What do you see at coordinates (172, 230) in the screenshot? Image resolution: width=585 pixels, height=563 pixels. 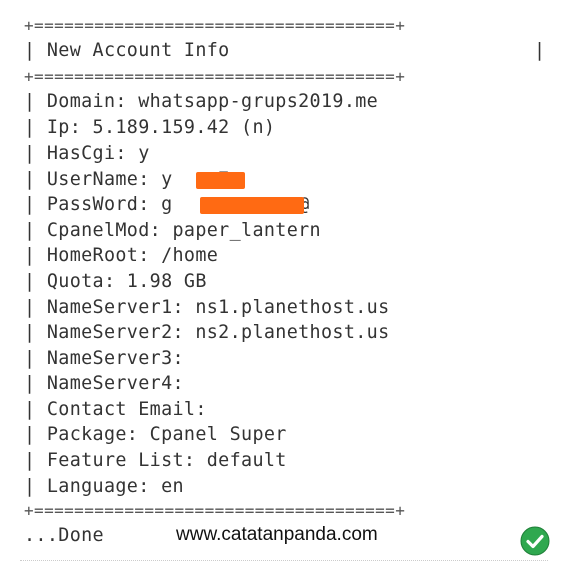 I see `line-cpanelmod: | CpanelMod: paper_lantern` at bounding box center [172, 230].